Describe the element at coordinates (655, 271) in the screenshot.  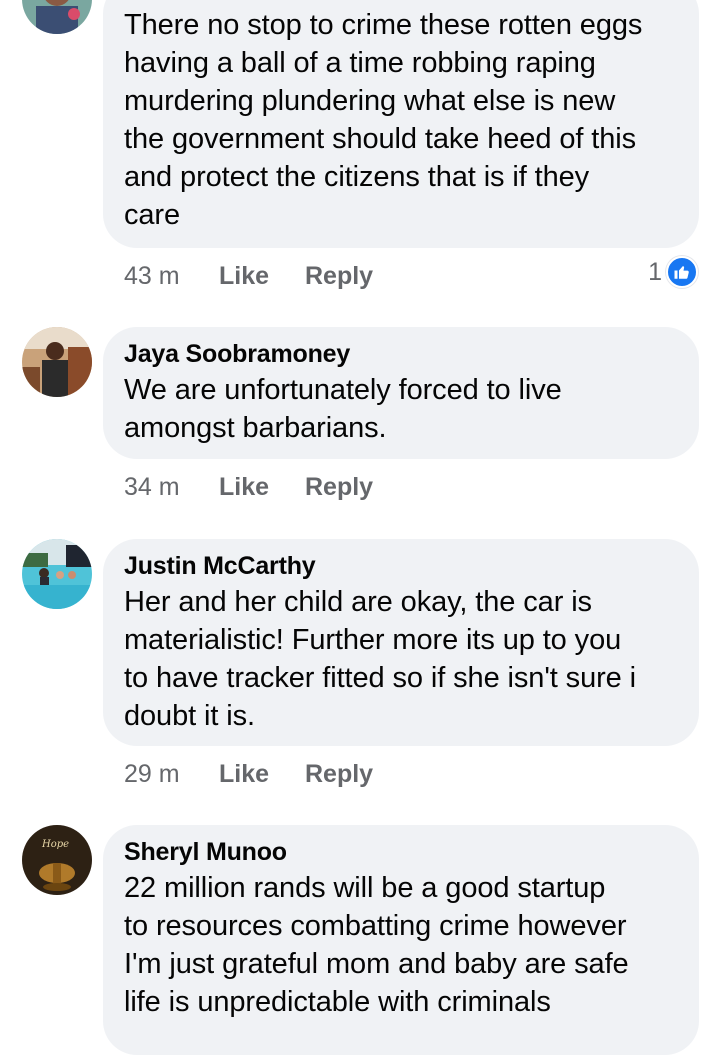
I see `reaction-count: 1` at that location.